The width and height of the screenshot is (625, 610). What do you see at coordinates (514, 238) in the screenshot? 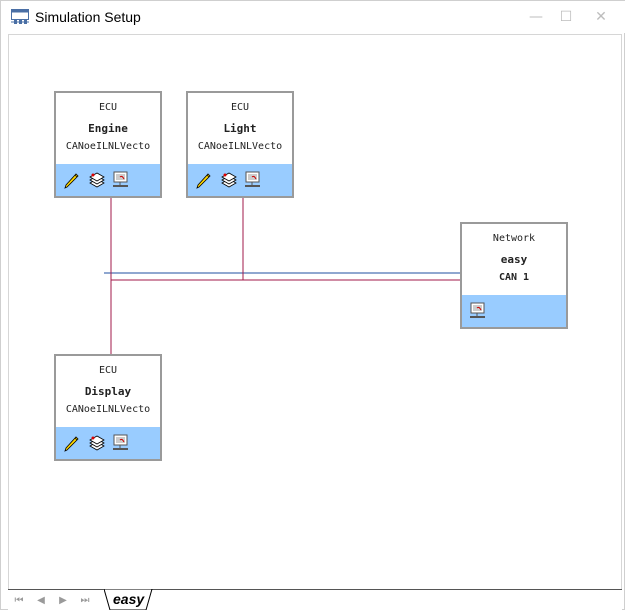
I see `node-kind: Network` at bounding box center [514, 238].